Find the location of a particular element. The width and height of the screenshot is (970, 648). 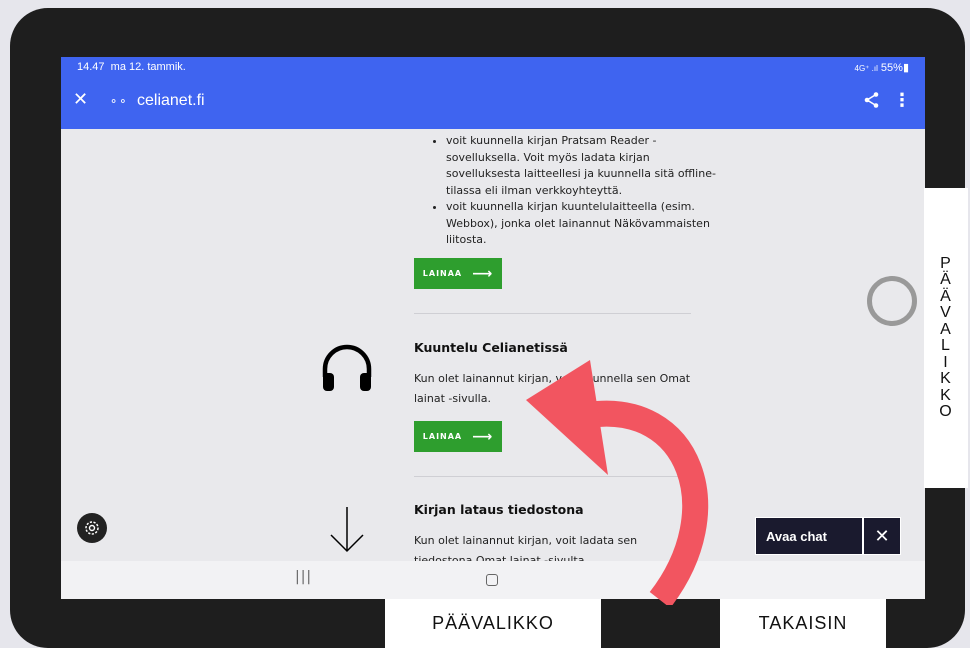

home-icon is located at coordinates (492, 580).